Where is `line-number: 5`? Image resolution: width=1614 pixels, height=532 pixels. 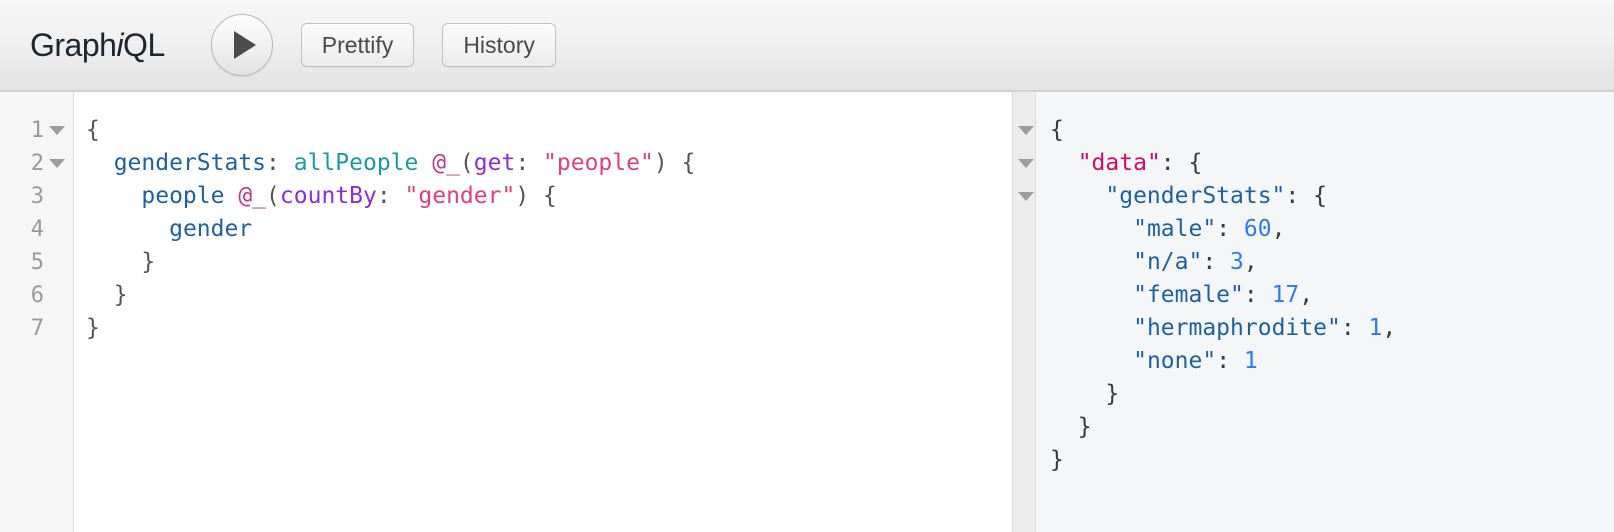
line-number: 5 is located at coordinates (37, 262).